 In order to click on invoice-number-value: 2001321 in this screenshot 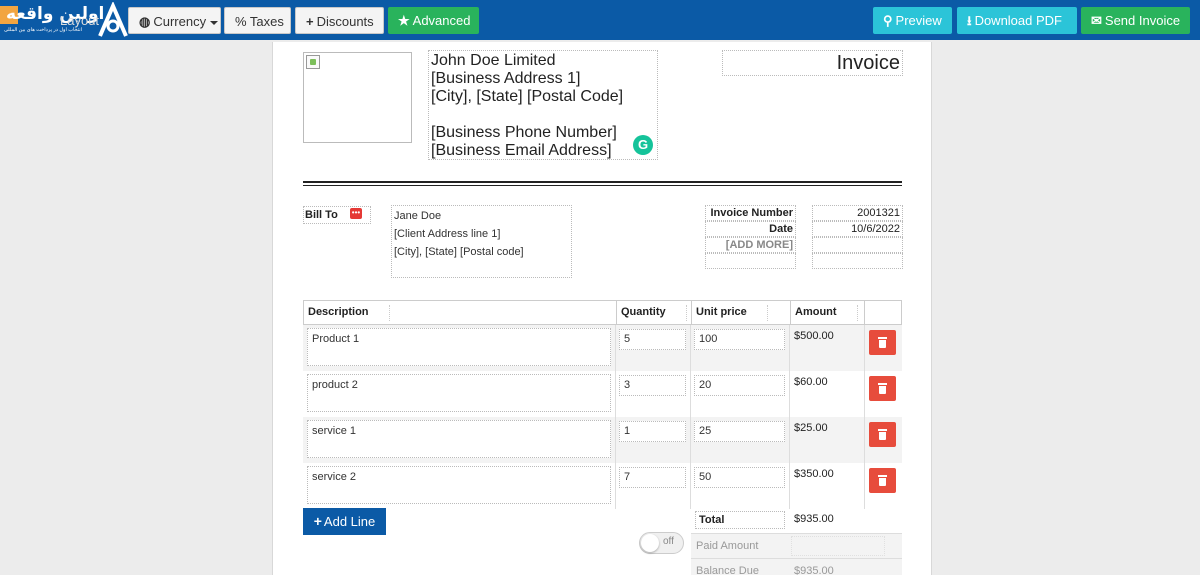, I will do `click(857, 213)`.